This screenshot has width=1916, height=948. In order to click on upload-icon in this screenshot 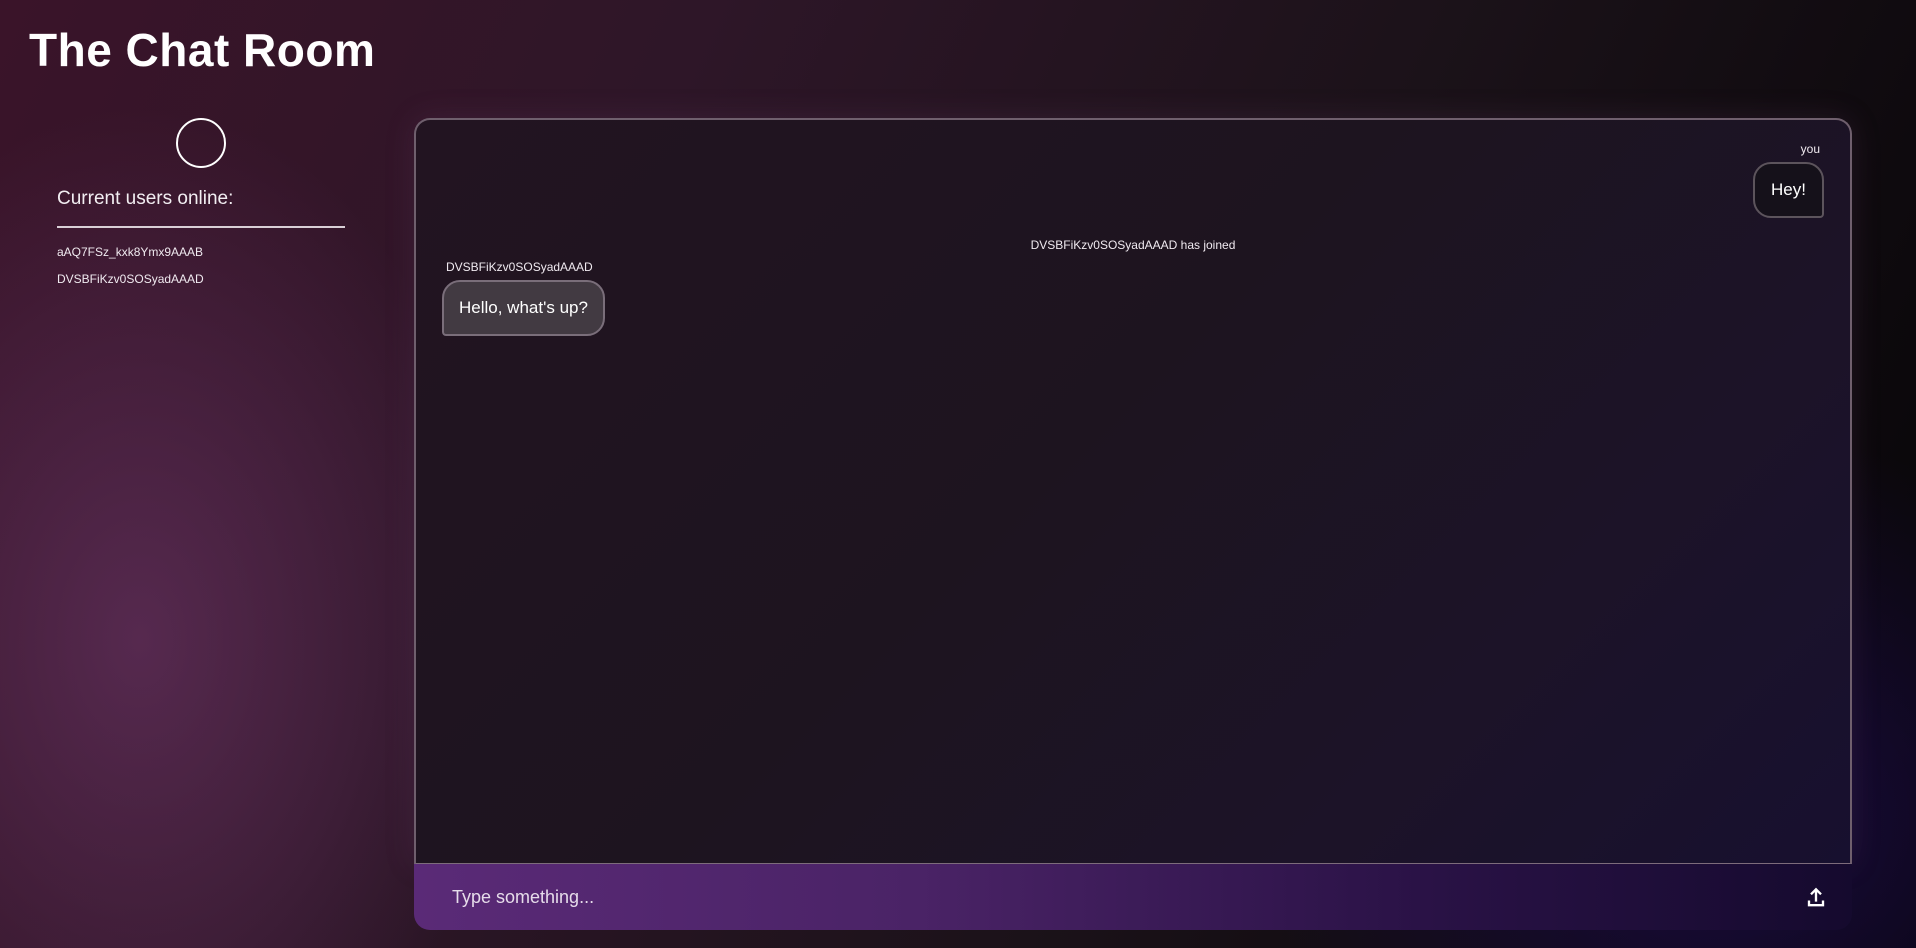, I will do `click(1816, 897)`.